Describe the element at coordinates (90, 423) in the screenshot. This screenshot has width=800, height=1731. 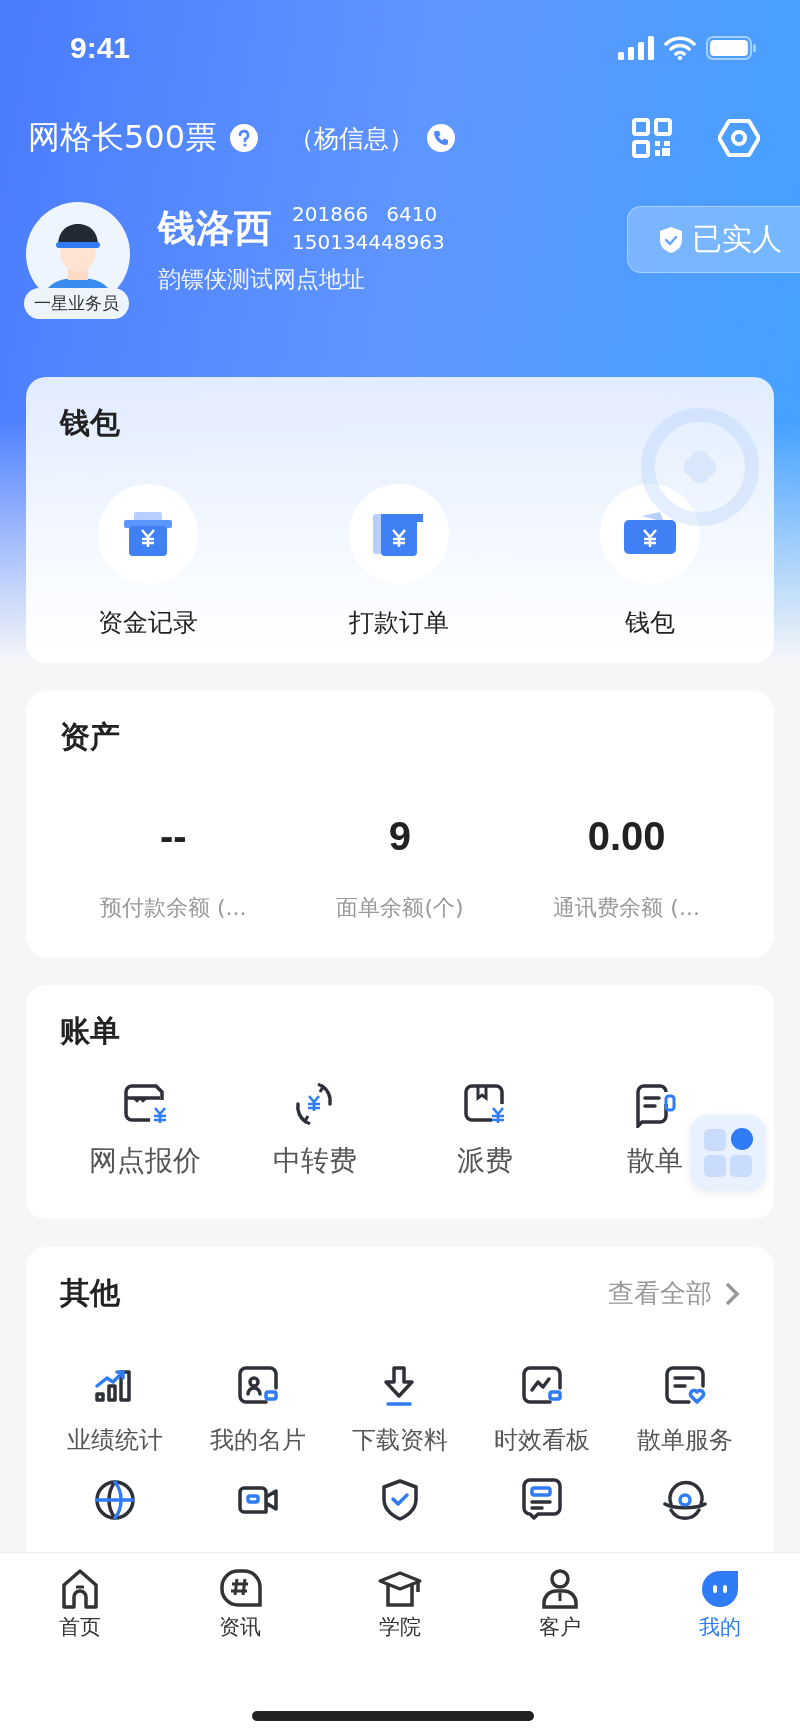
I see `section-title: 钱包` at that location.